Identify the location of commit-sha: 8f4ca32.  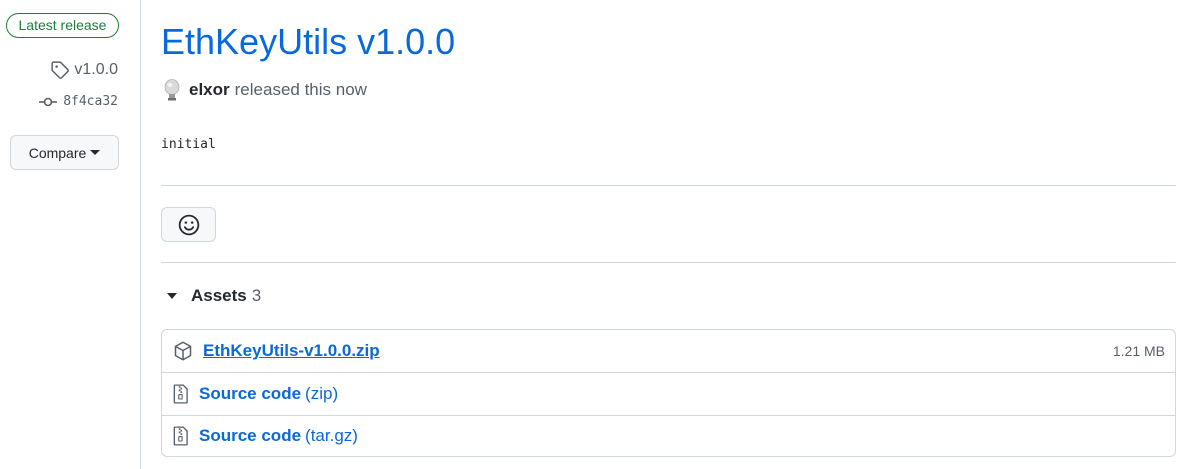
(90, 101).